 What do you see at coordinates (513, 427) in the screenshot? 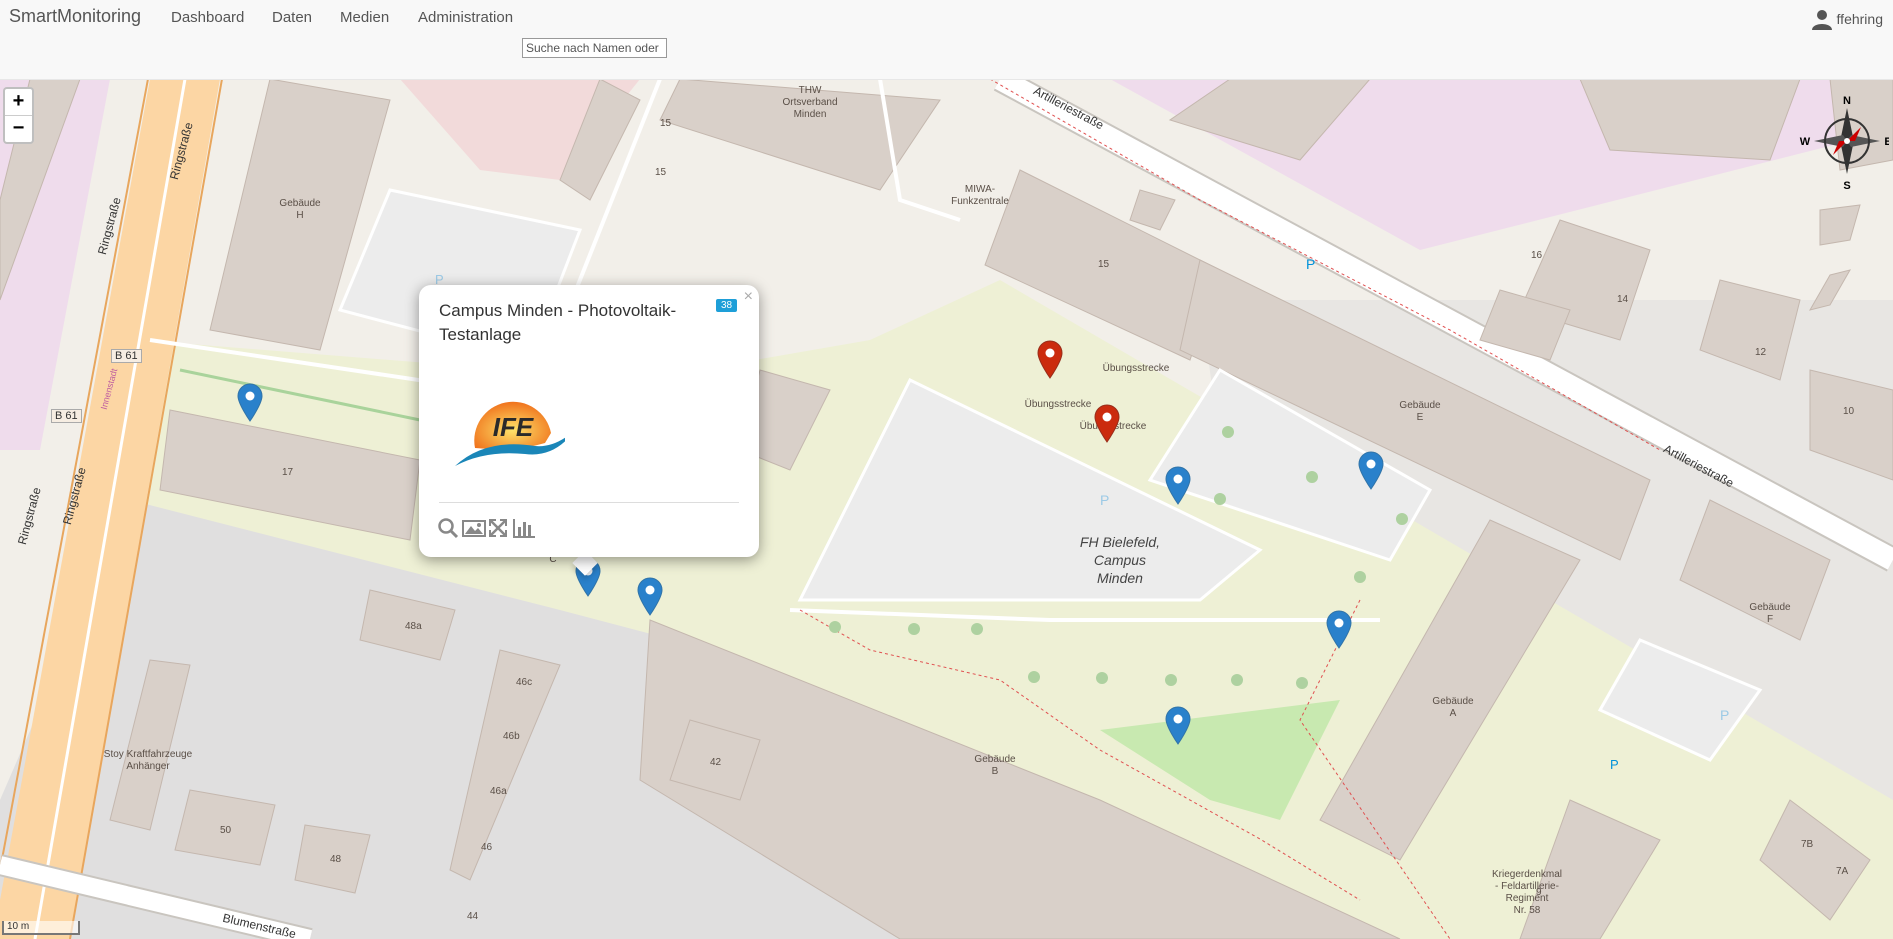
I see `logo-text: IFE` at bounding box center [513, 427].